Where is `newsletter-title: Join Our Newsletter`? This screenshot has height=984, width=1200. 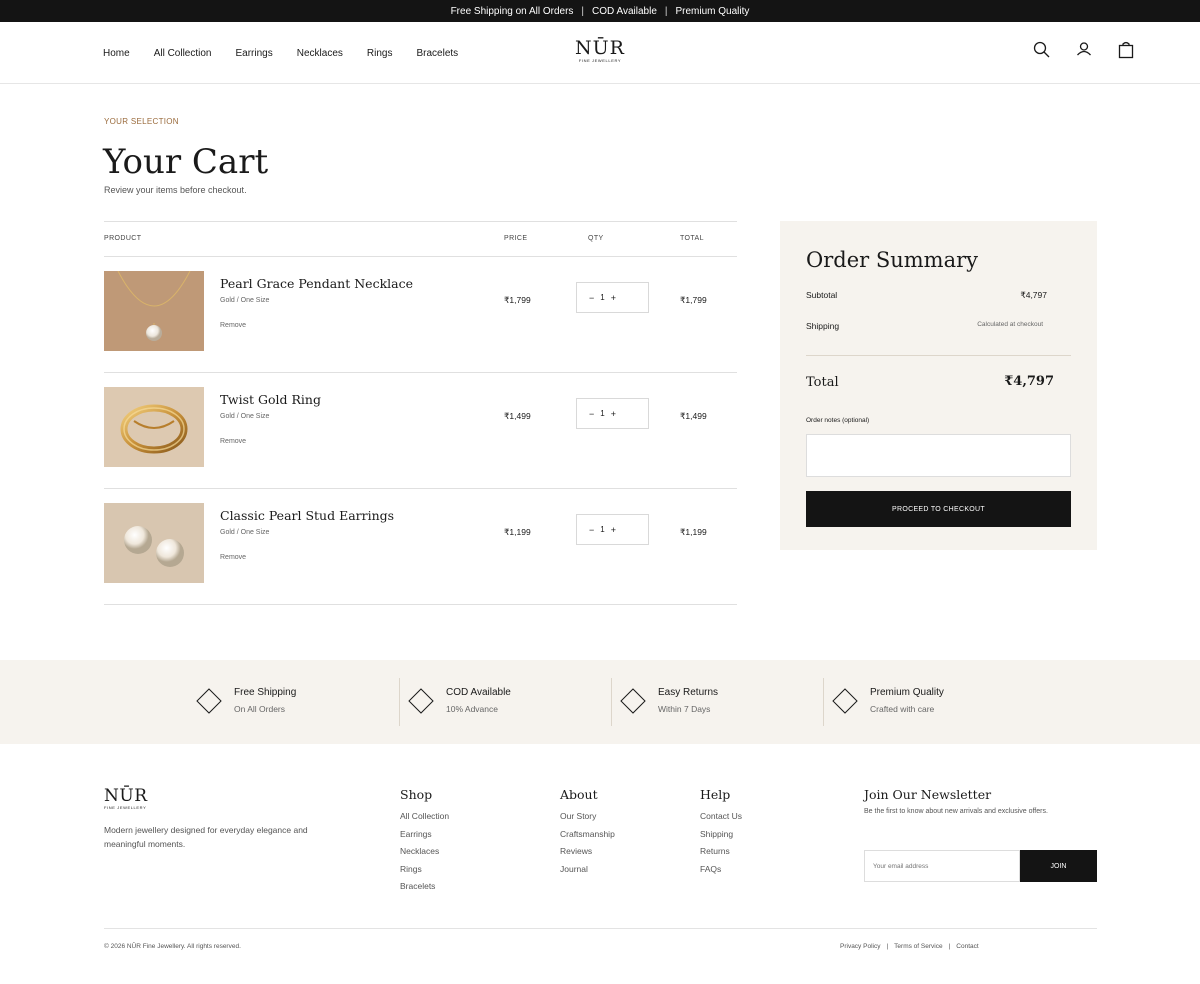
newsletter-title: Join Our Newsletter is located at coordinates (928, 794).